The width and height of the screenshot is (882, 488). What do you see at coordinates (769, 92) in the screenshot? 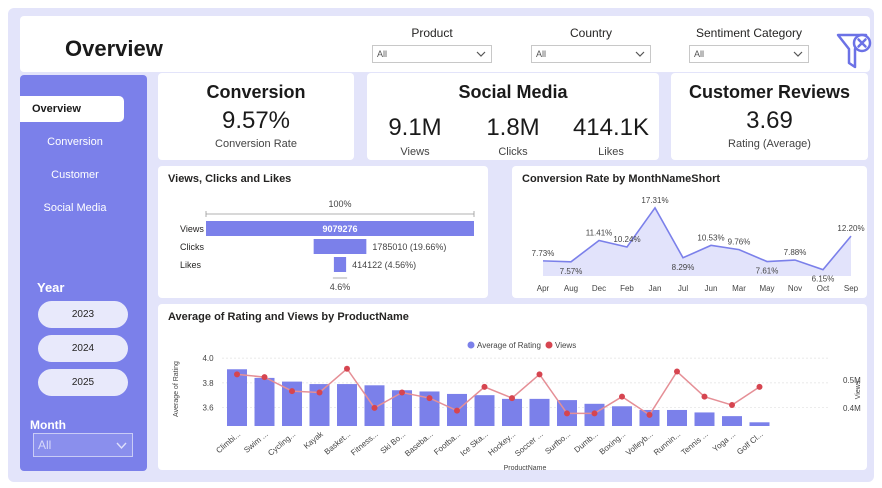
I see `reviews-kpi-title: Customer Reviews` at bounding box center [769, 92].